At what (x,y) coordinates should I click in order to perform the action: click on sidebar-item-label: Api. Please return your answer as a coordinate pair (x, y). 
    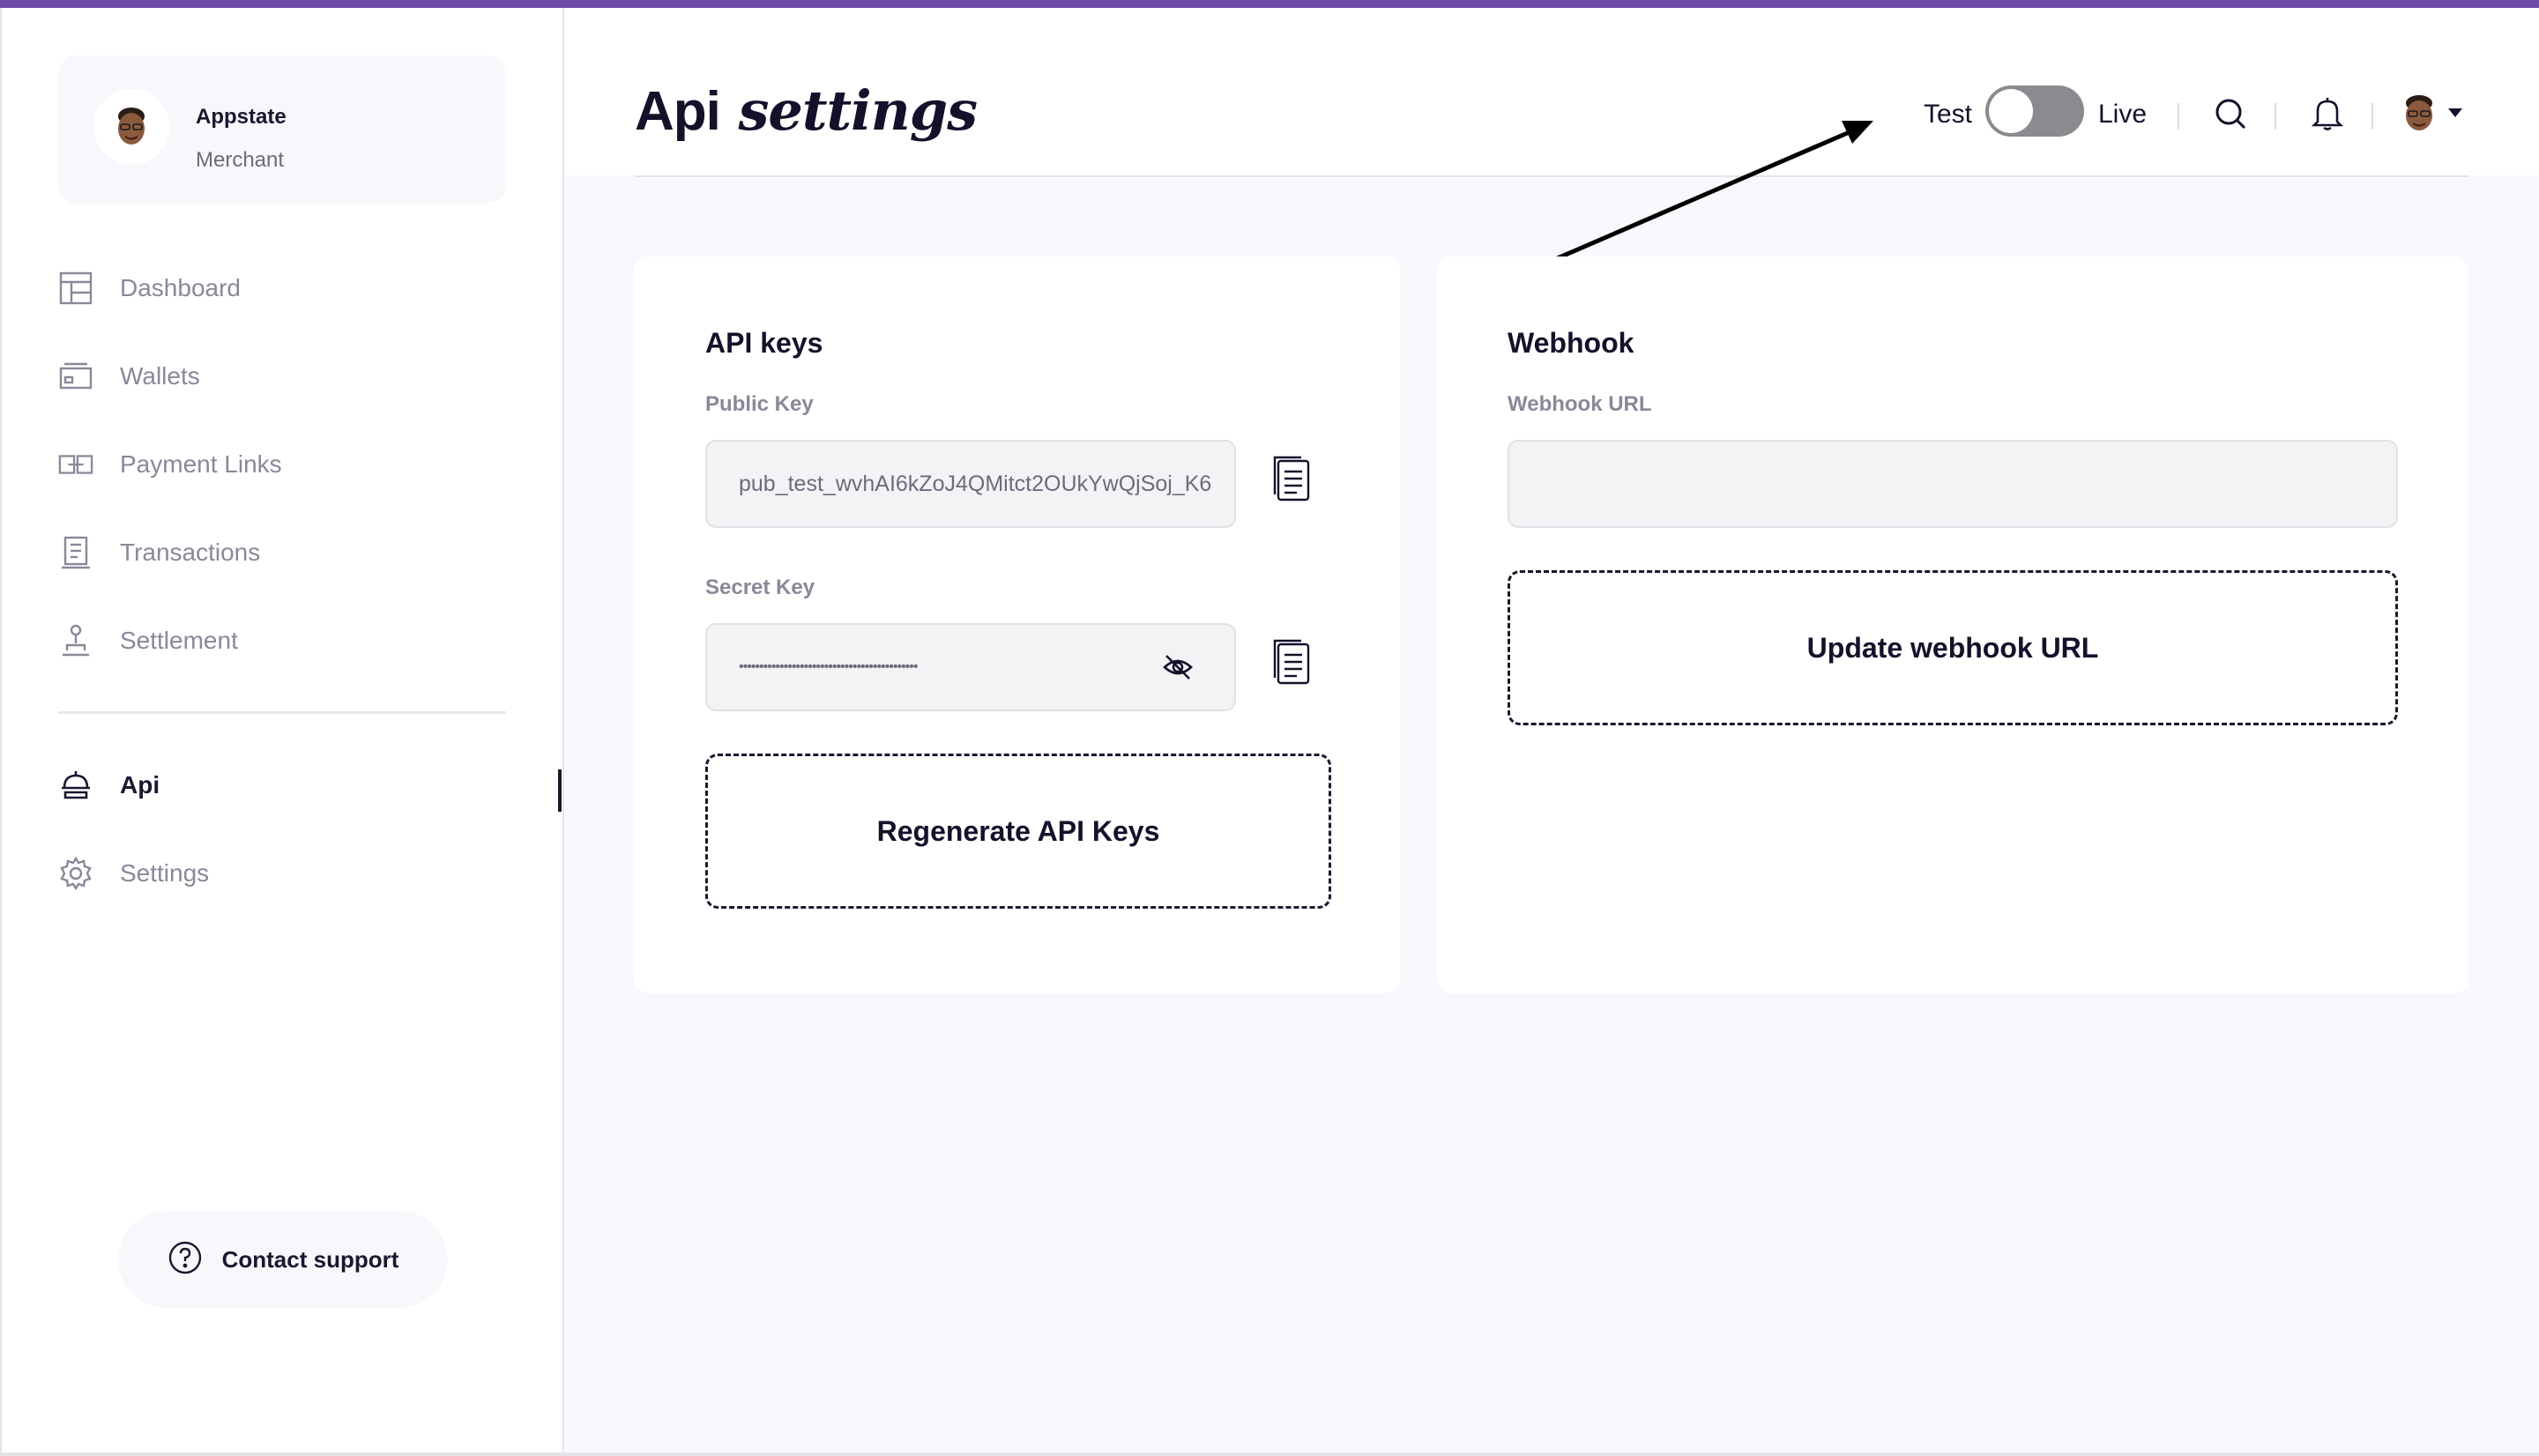
    Looking at the image, I should click on (140, 785).